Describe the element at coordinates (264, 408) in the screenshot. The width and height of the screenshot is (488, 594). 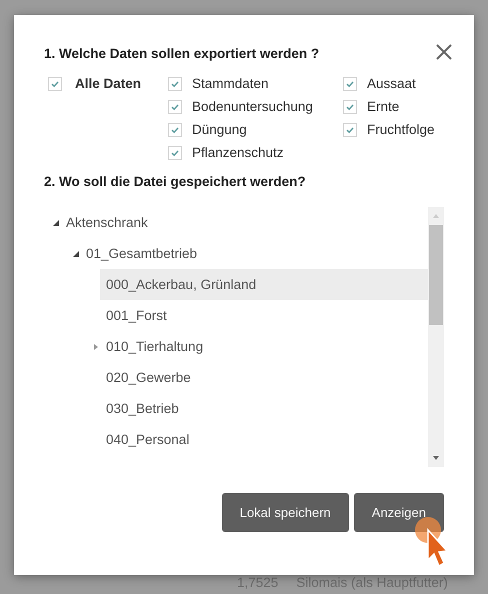
I see `tree-item: 030_Betrieb` at that location.